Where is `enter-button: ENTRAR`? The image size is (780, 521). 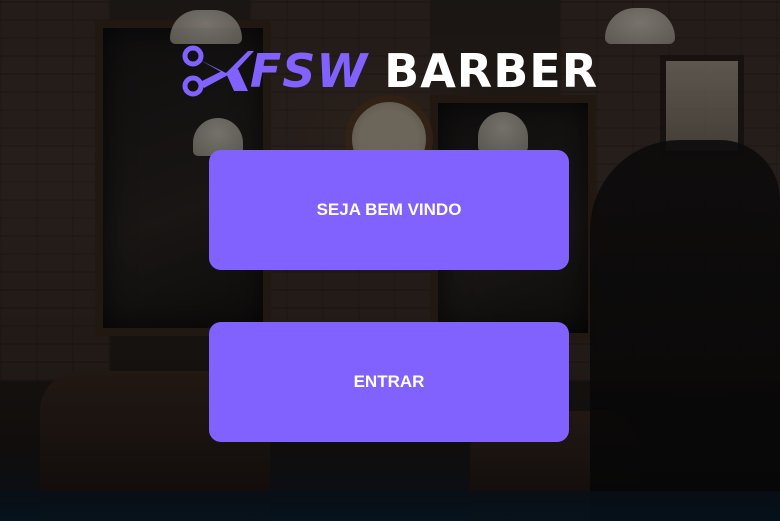 enter-button: ENTRAR is located at coordinates (389, 382).